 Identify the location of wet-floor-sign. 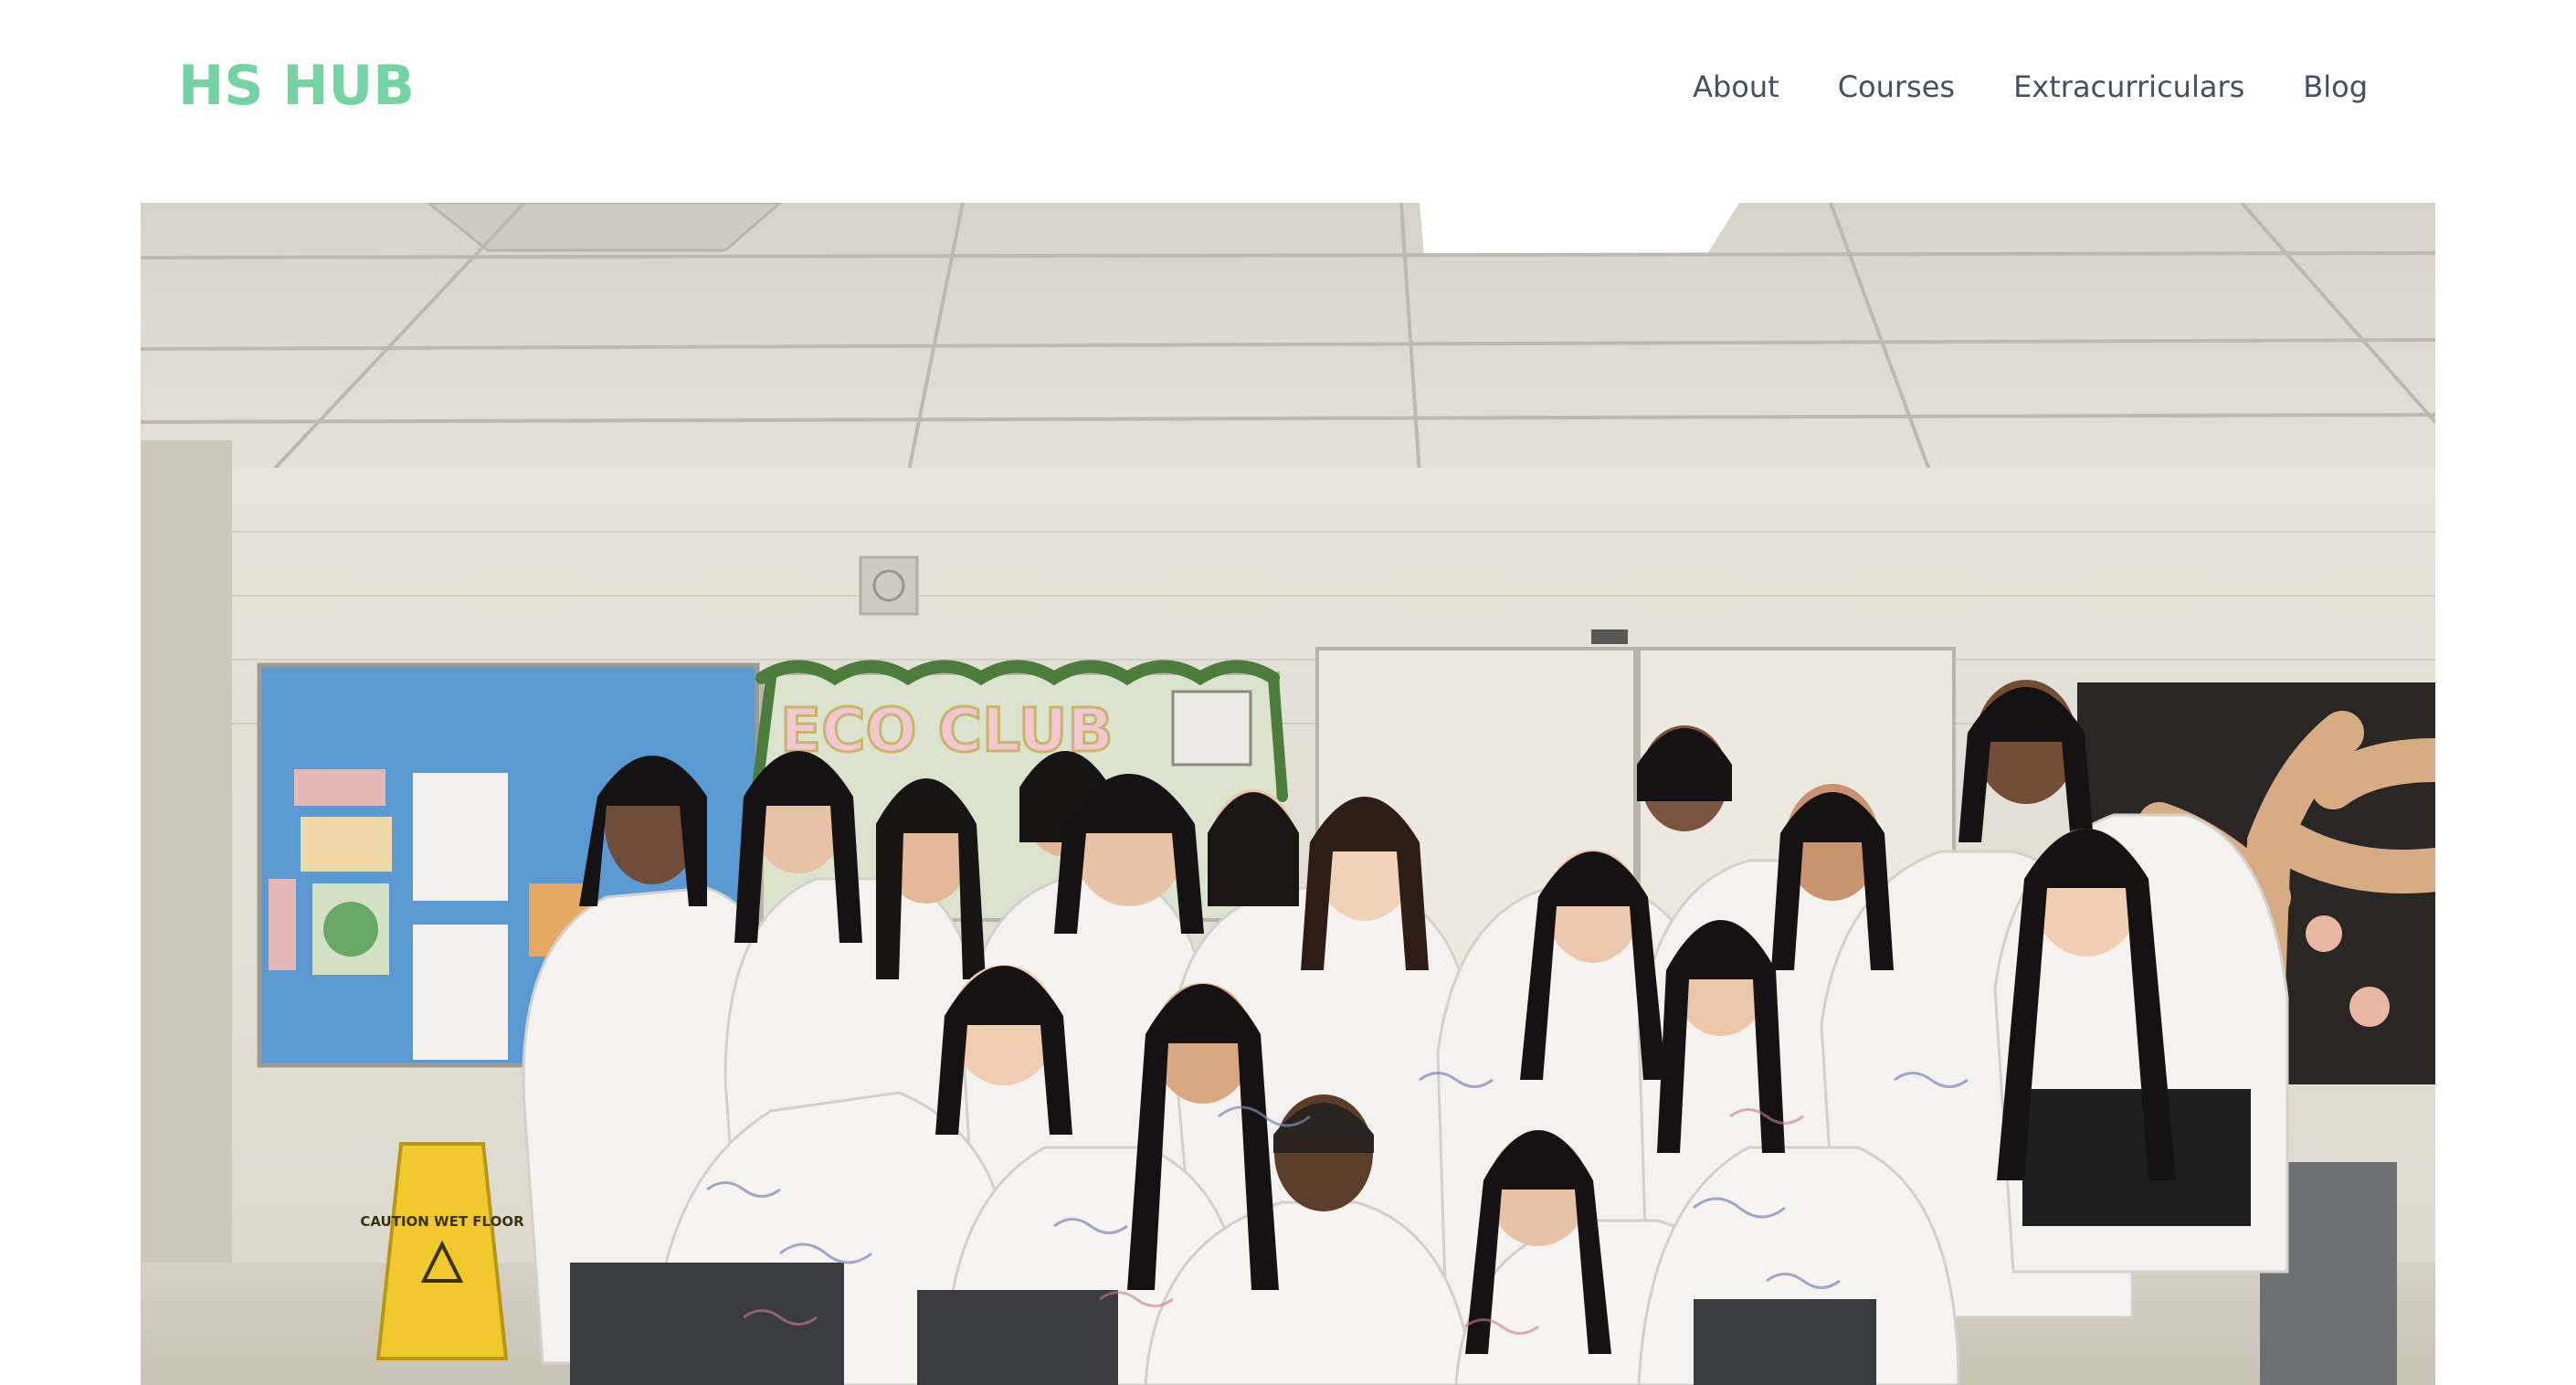
(442, 1251).